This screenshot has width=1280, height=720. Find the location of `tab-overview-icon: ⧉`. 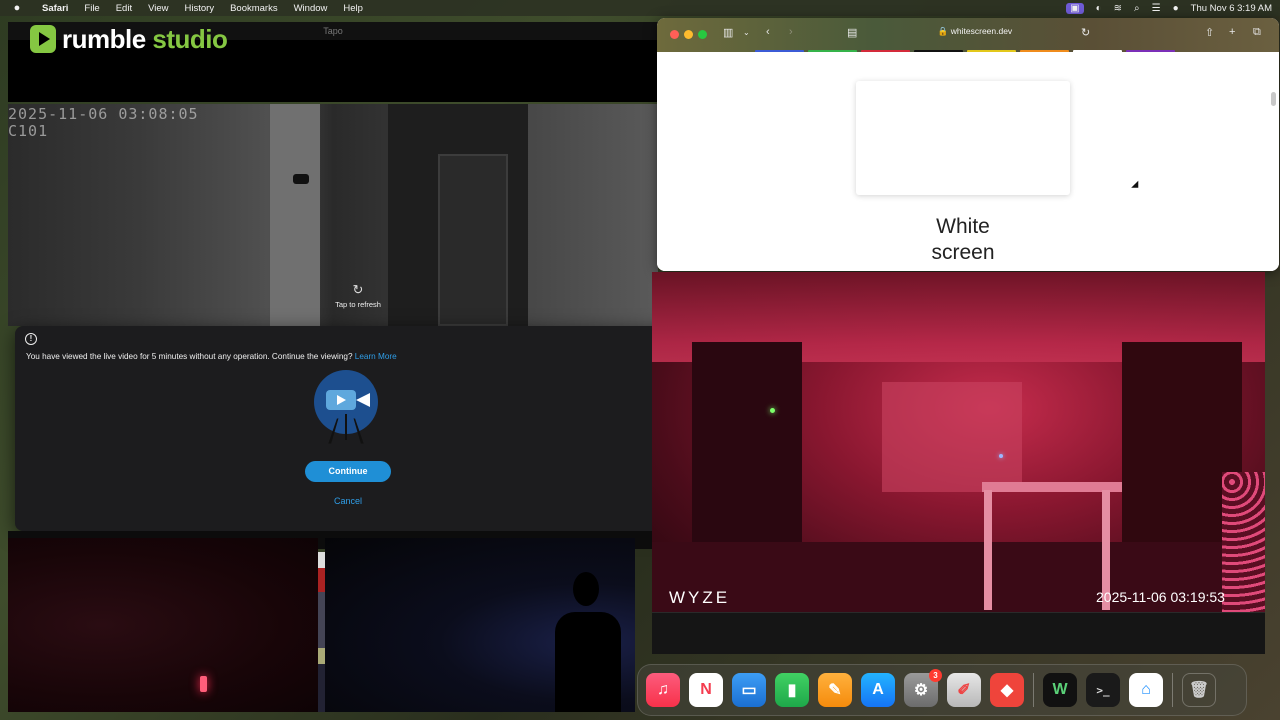

tab-overview-icon: ⧉ is located at coordinates (1257, 32).